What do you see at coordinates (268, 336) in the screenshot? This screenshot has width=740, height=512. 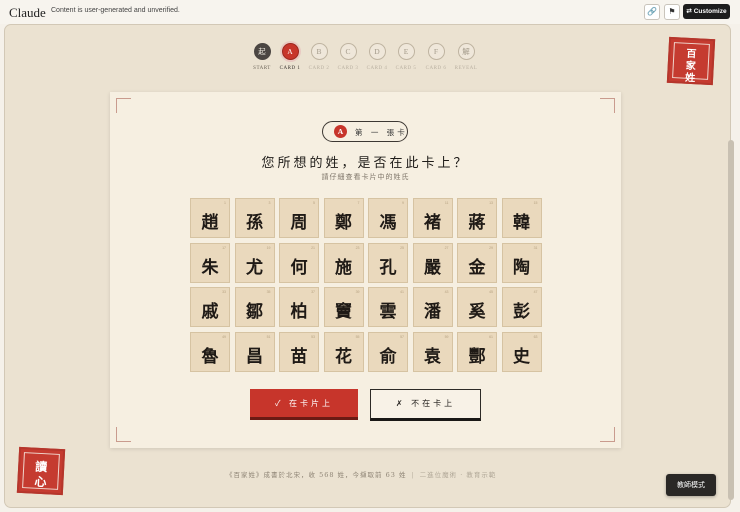 I see `surname-index: 51` at bounding box center [268, 336].